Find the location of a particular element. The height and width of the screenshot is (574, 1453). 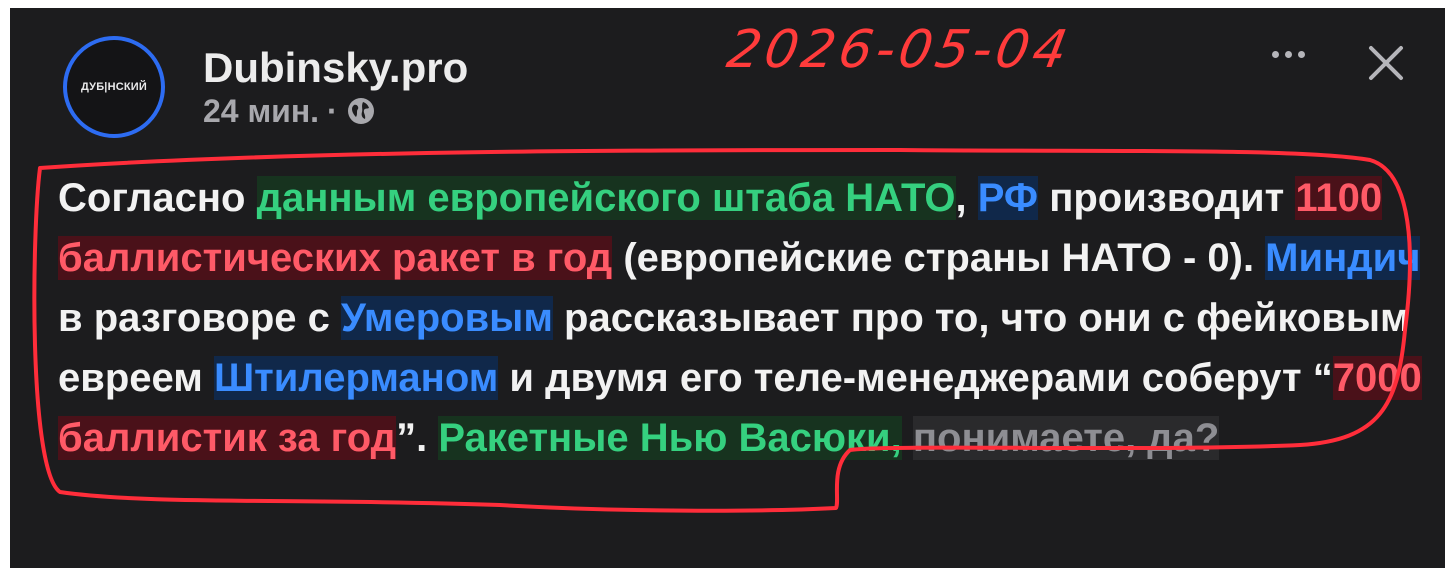

globe-icon is located at coordinates (360, 111).